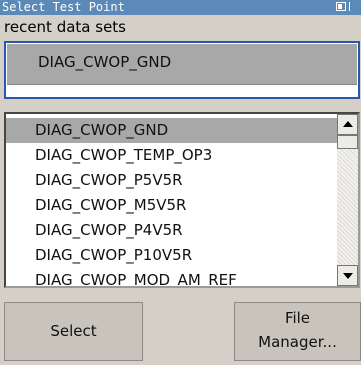 This screenshot has width=361, height=365. What do you see at coordinates (136, 279) in the screenshot?
I see `list-item-label: DIAG_CWOP_MOD_AM_REF` at bounding box center [136, 279].